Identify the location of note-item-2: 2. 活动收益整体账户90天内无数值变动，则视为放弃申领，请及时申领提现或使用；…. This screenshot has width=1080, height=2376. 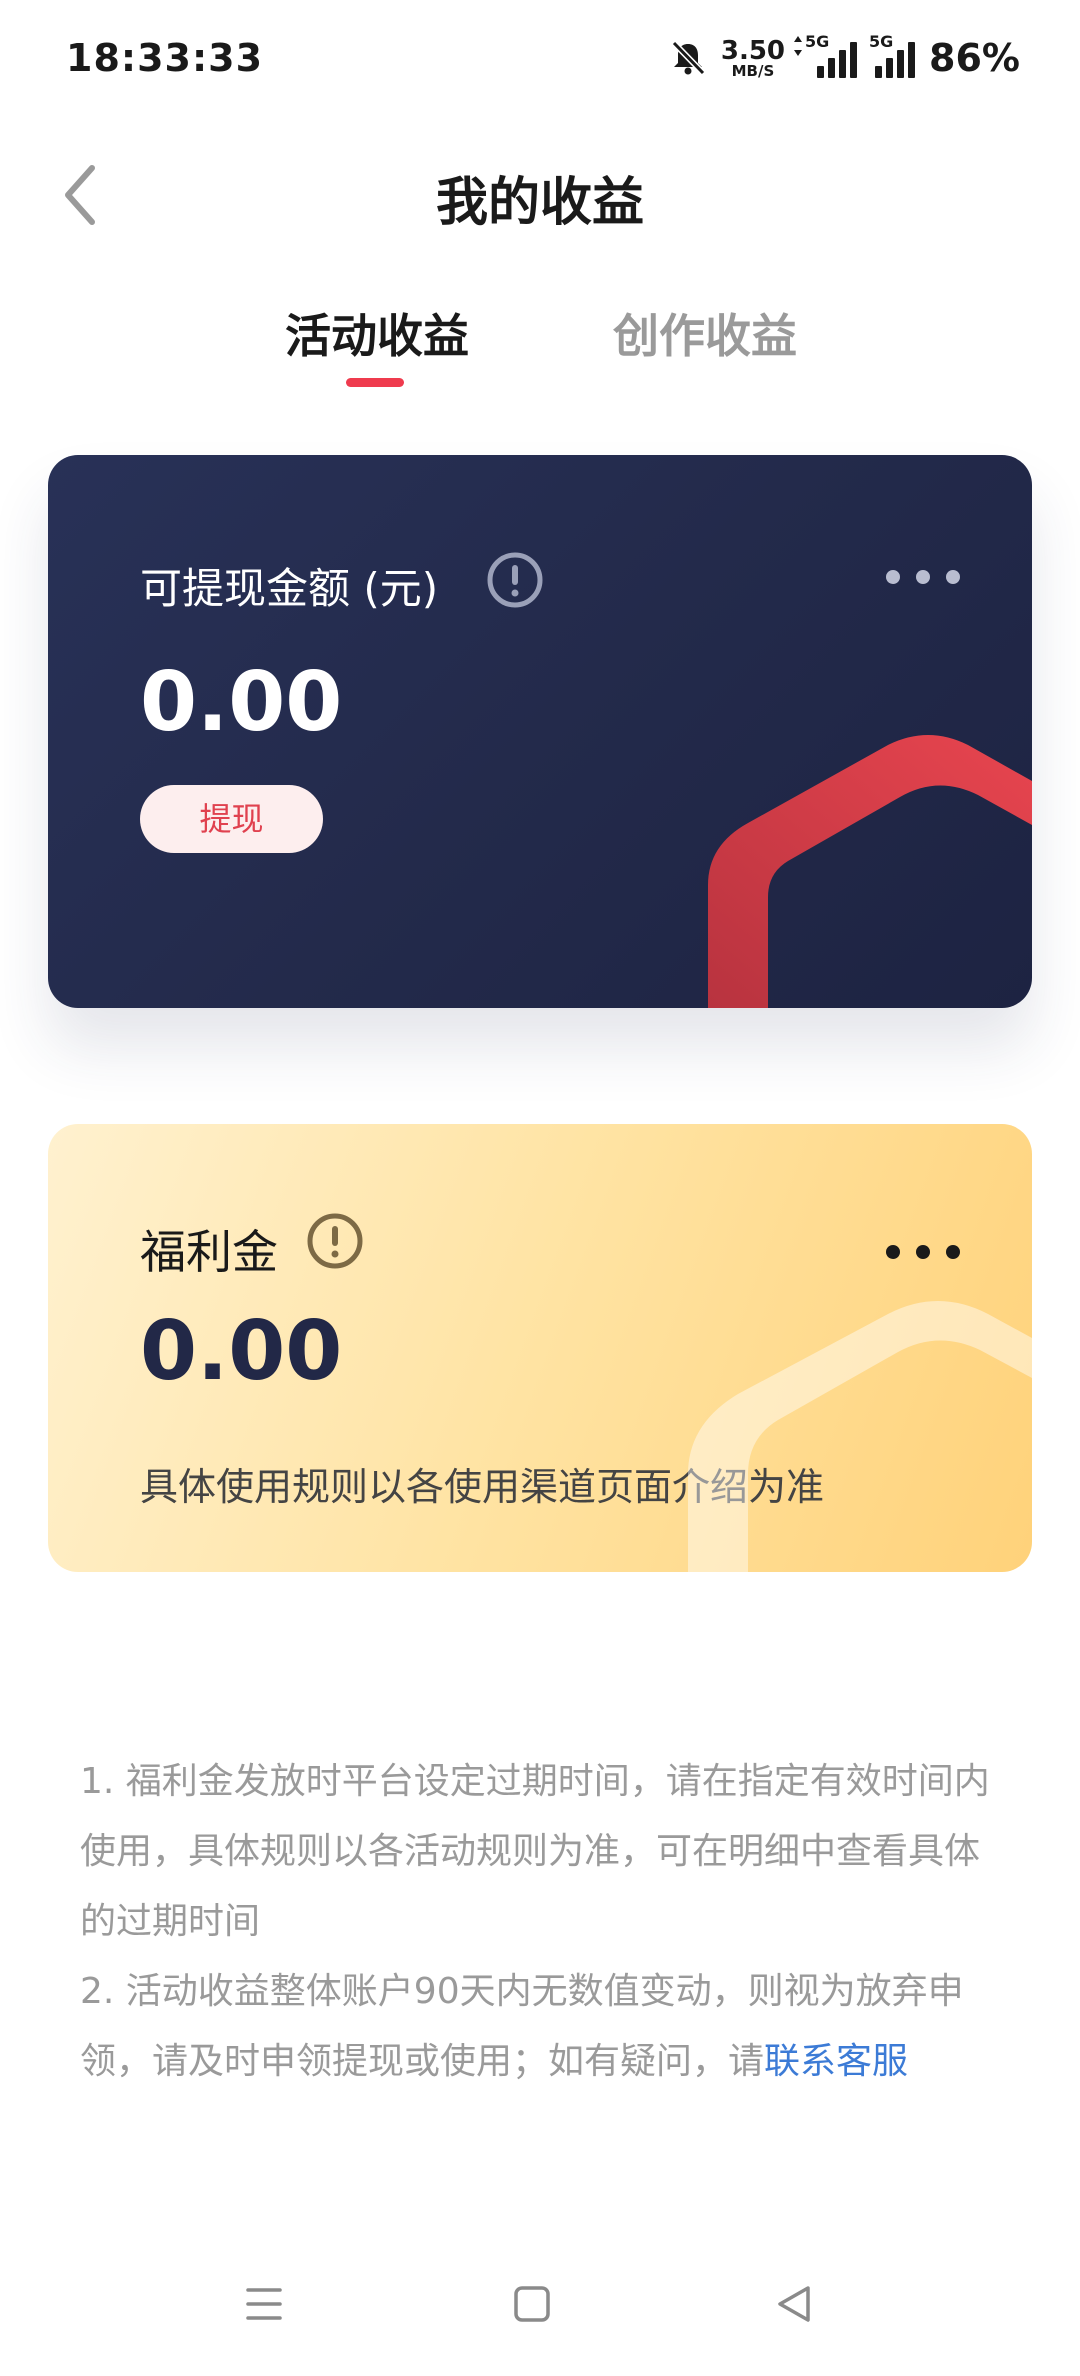
(545, 2027).